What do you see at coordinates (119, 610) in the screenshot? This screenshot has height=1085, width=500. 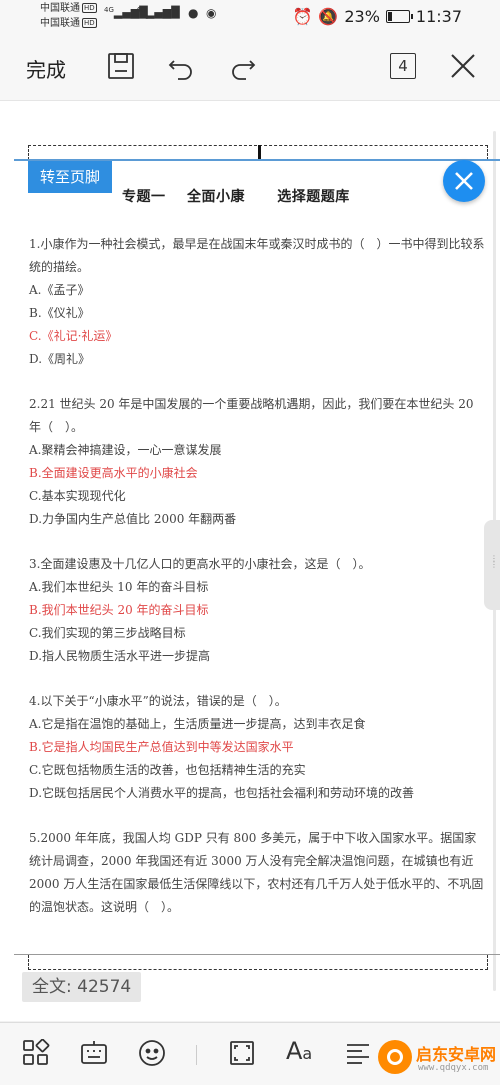 I see `question-option: B.我们本世纪头 20 年的奋斗目标` at bounding box center [119, 610].